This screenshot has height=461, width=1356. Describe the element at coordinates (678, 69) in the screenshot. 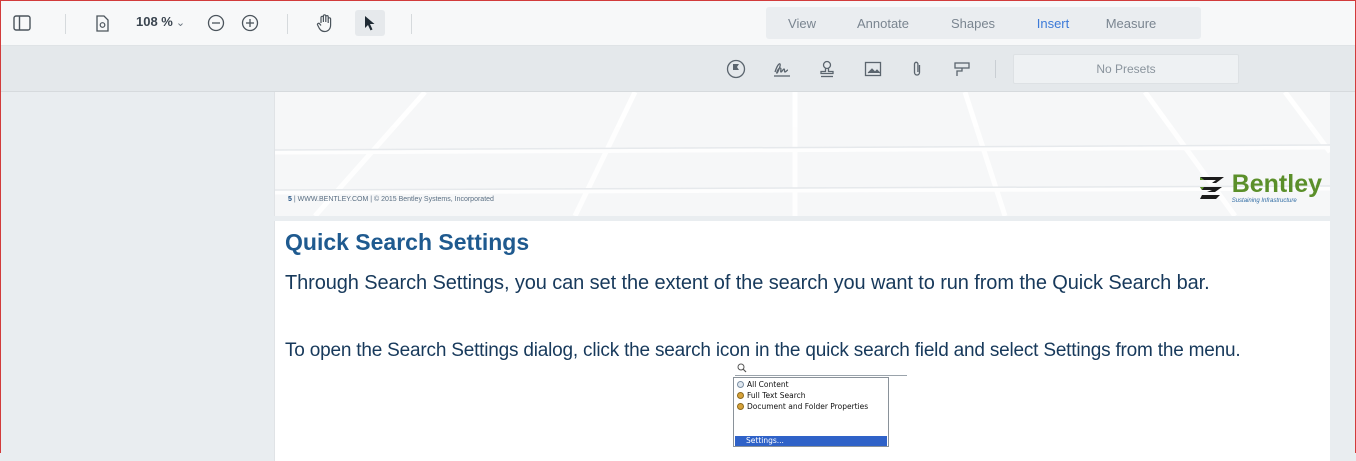

I see `insert-toolbar: No Presets` at that location.